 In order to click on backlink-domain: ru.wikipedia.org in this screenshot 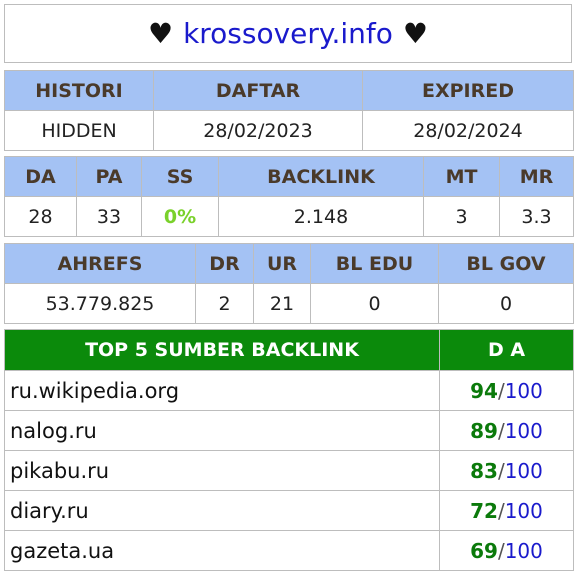, I will do `click(222, 390)`.